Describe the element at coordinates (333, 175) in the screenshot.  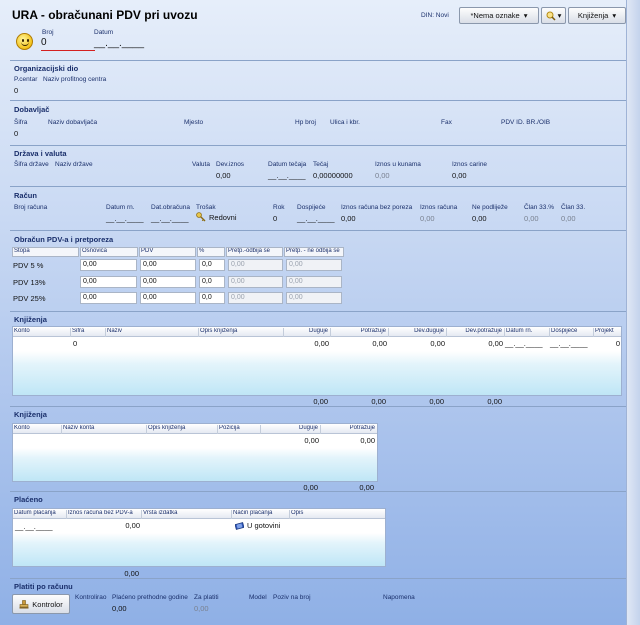
I see `exchange-rate-input: 0,00000000` at that location.